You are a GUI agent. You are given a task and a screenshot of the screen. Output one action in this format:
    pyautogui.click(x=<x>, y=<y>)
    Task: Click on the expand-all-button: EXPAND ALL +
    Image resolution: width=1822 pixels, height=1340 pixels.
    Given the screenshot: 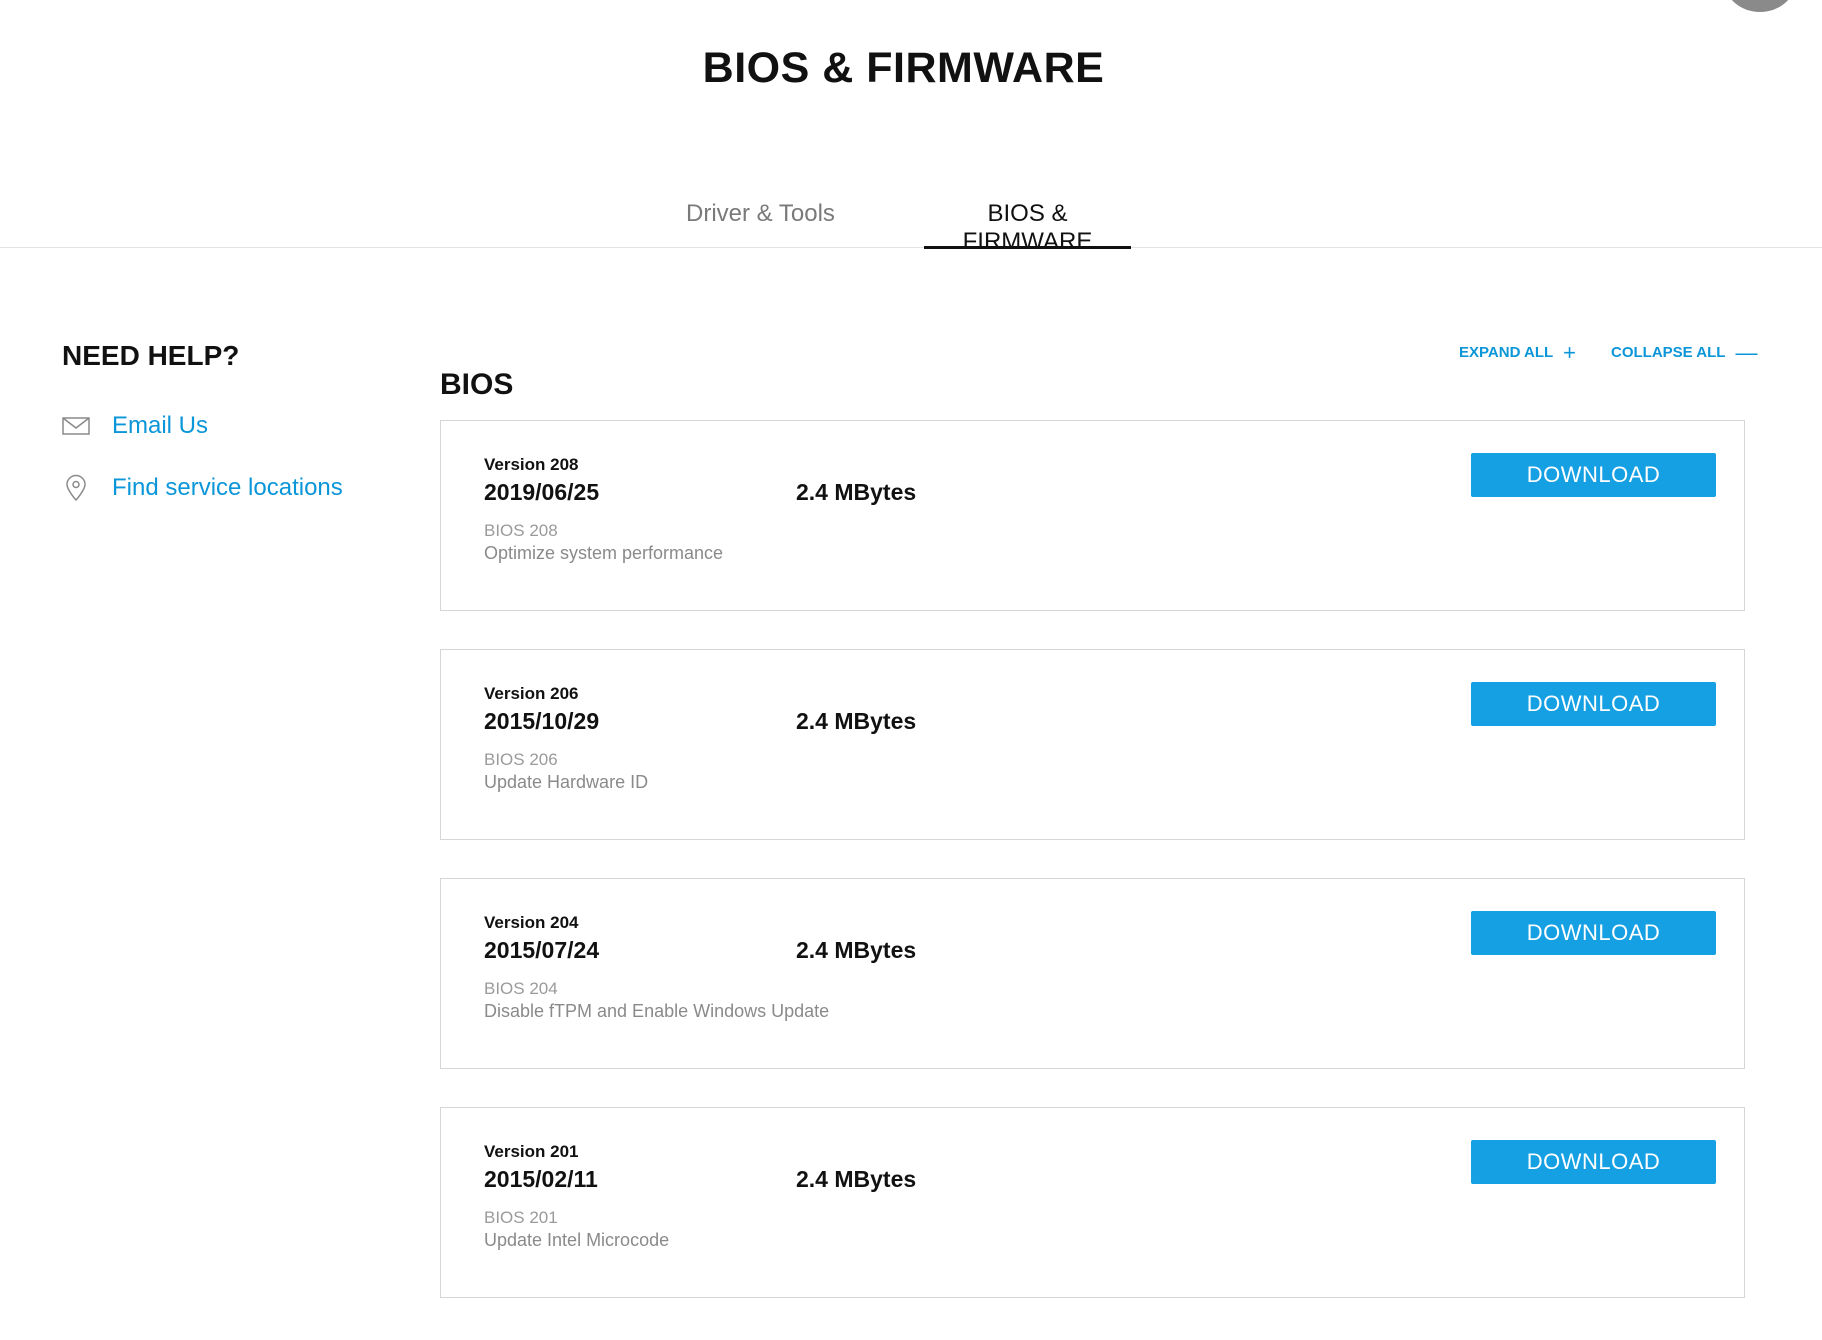 What is the action you would take?
    pyautogui.click(x=1518, y=352)
    